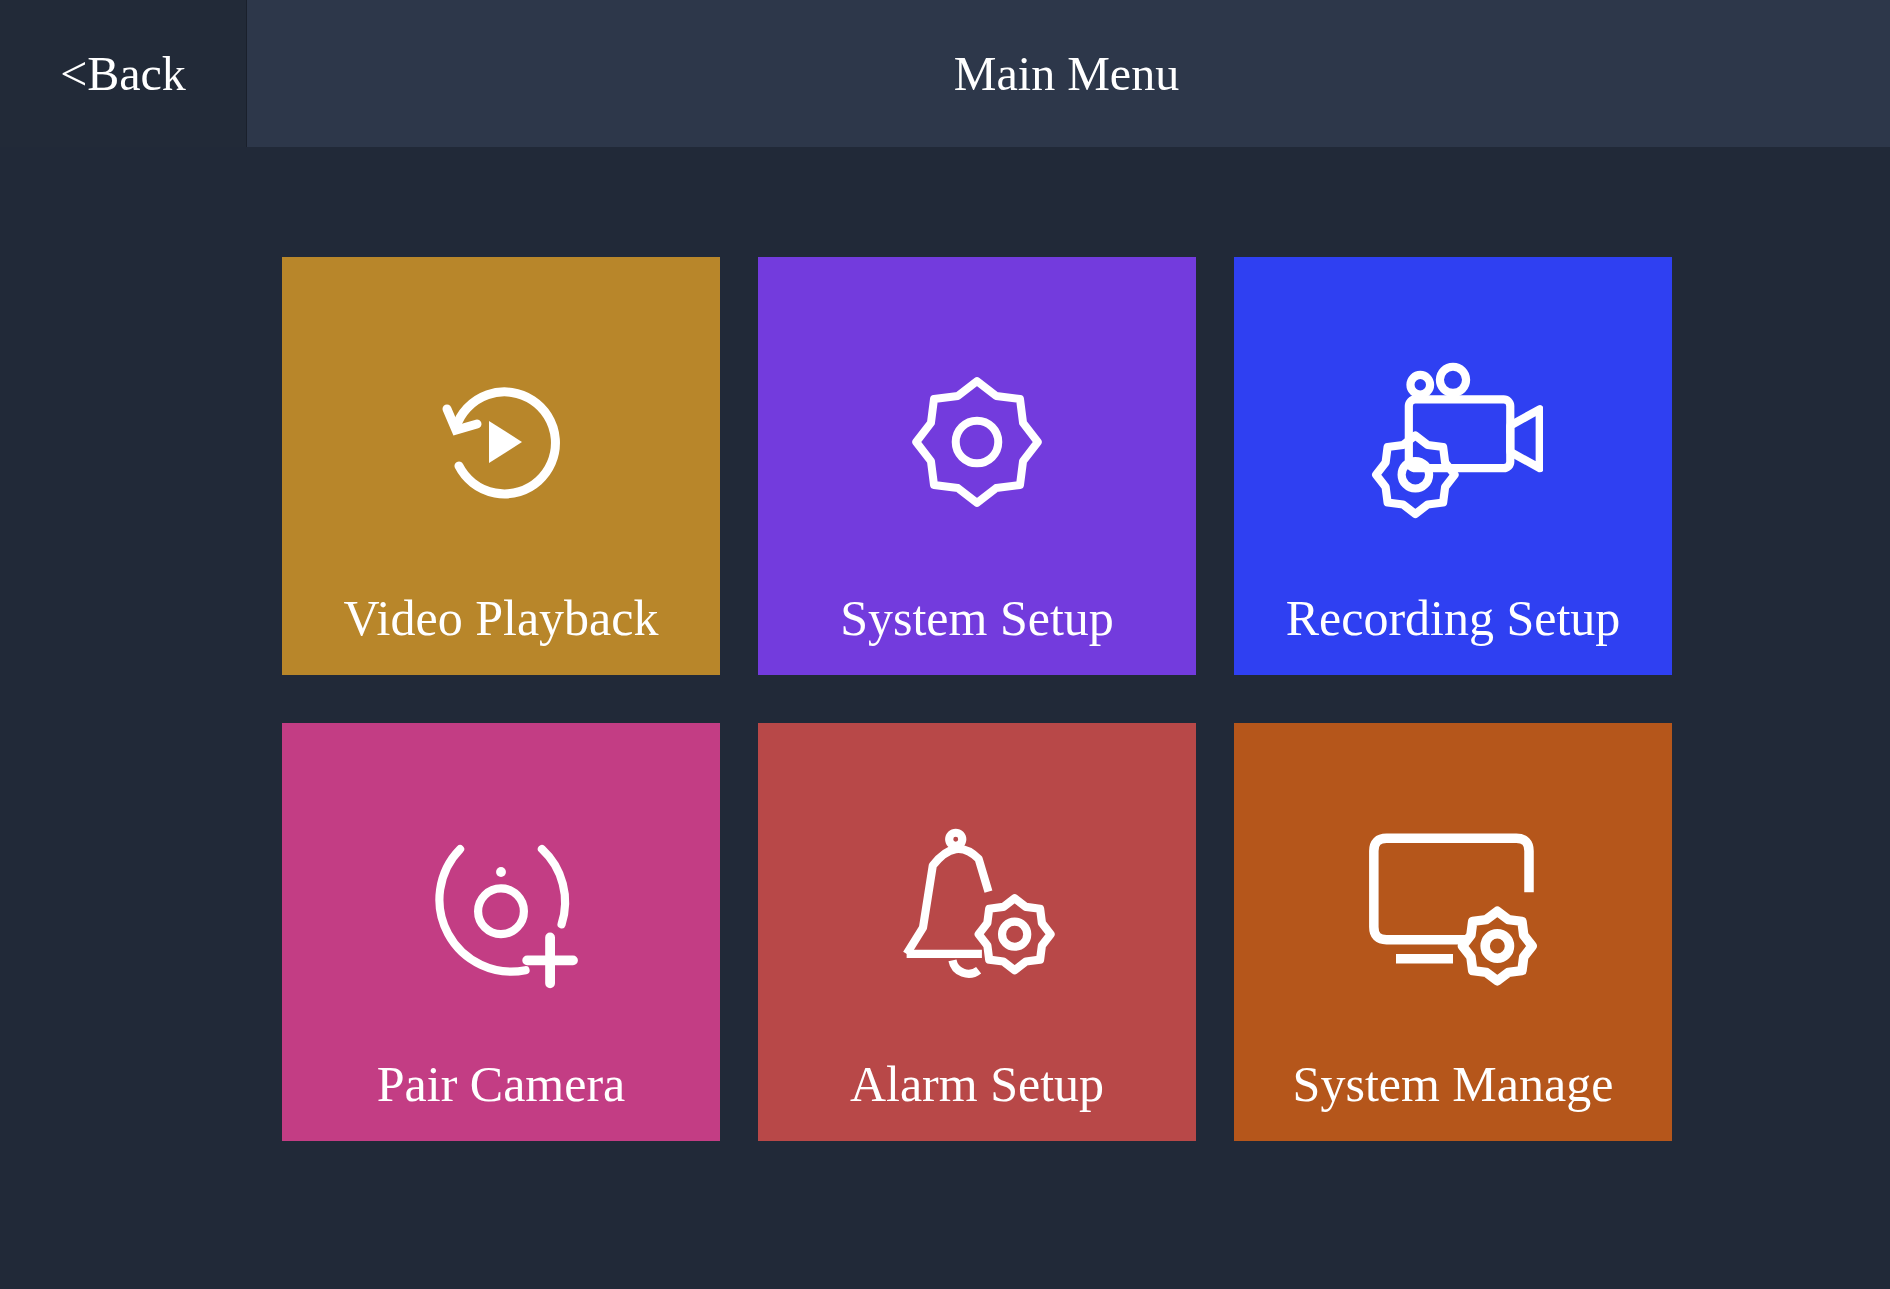 Image resolution: width=1890 pixels, height=1289 pixels. Describe the element at coordinates (977, 932) in the screenshot. I see `menu-tile: Alarm Setup` at that location.